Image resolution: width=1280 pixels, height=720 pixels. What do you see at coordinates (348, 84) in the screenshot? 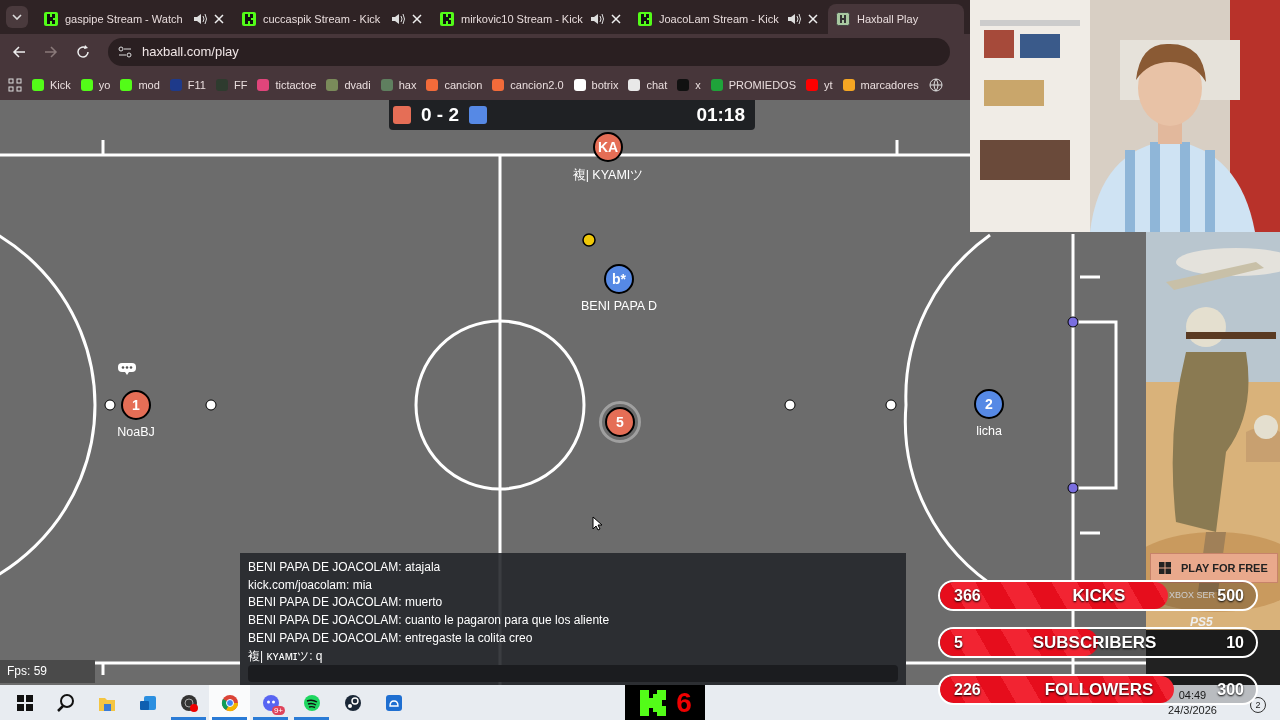
I see `bookmark-link: dvadi` at bounding box center [348, 84].